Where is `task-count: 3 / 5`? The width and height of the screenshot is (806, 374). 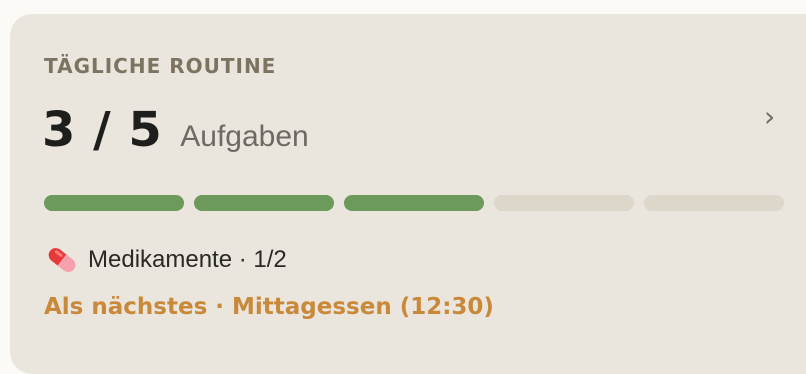 task-count: 3 / 5 is located at coordinates (102, 130).